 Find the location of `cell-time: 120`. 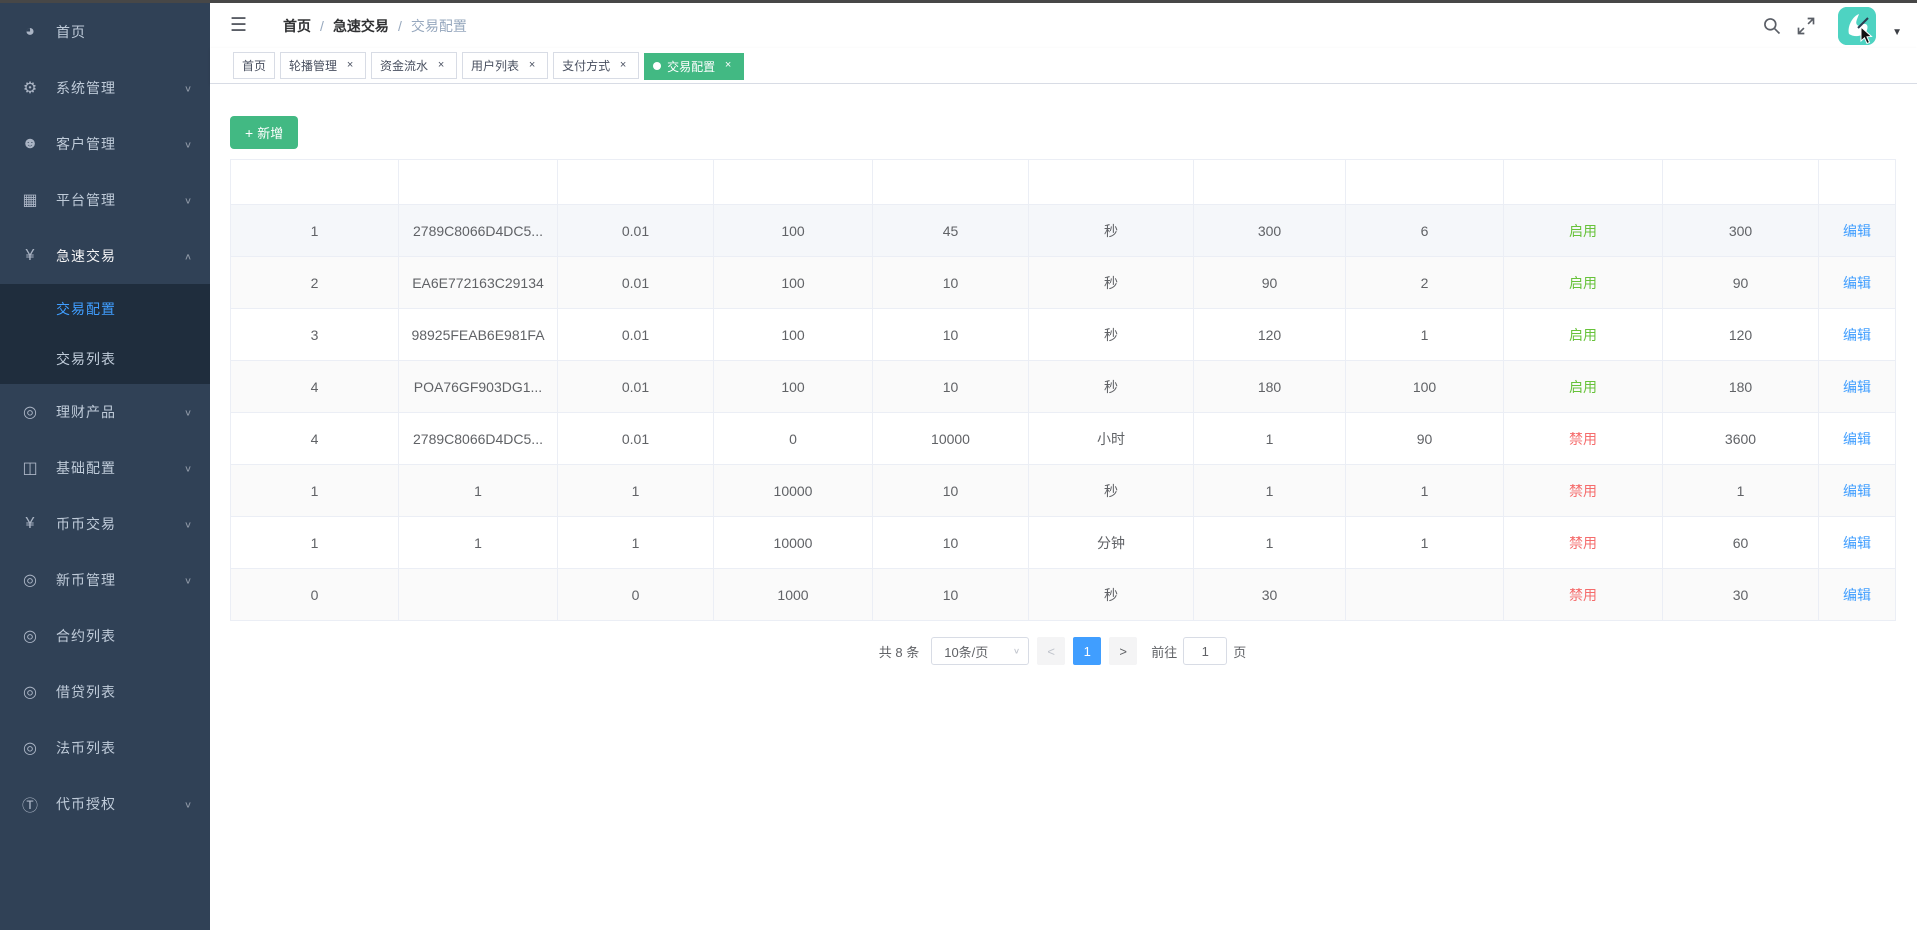

cell-time: 120 is located at coordinates (1269, 334).